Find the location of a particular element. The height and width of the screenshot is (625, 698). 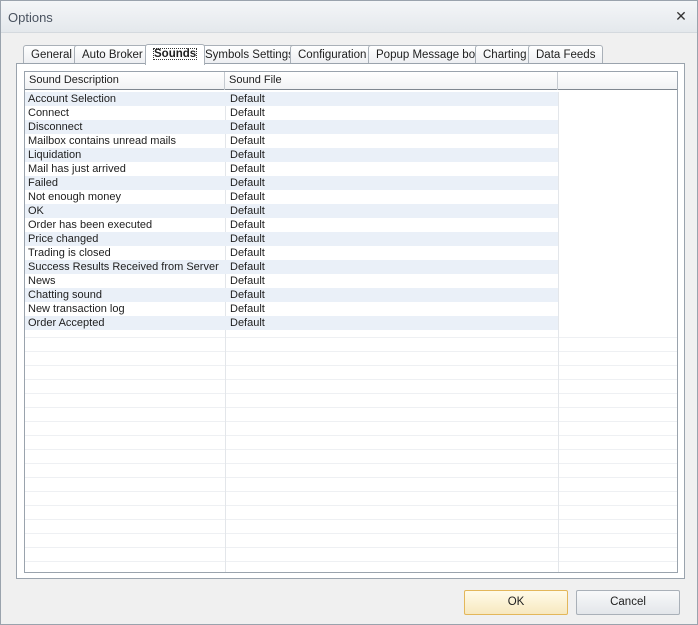

grid-header: Sound Description Sound File is located at coordinates (351, 81).